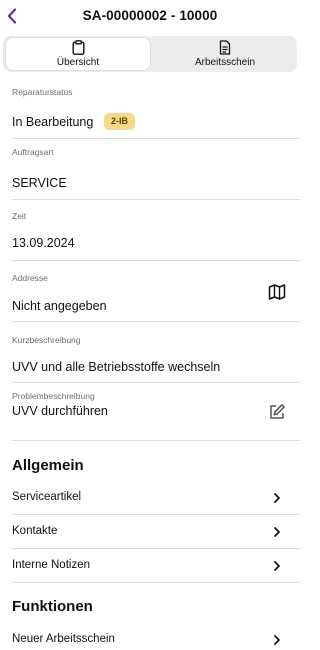 This screenshot has width=320, height=650. I want to click on list-item-label: Neuer Arbeitsschein, so click(63, 639).